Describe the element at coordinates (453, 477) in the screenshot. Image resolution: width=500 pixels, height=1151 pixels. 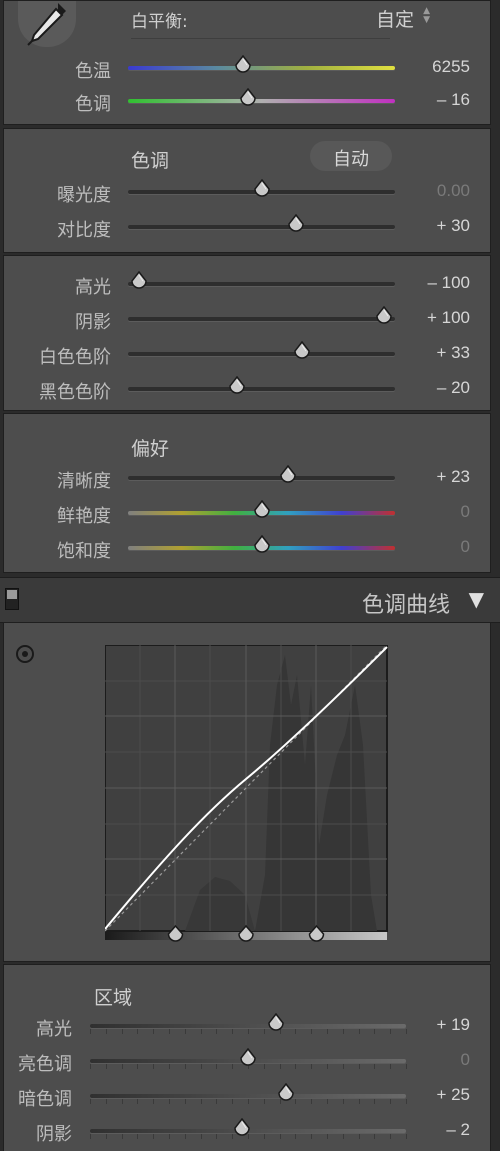
I see `presence-slider-value: + 23` at that location.